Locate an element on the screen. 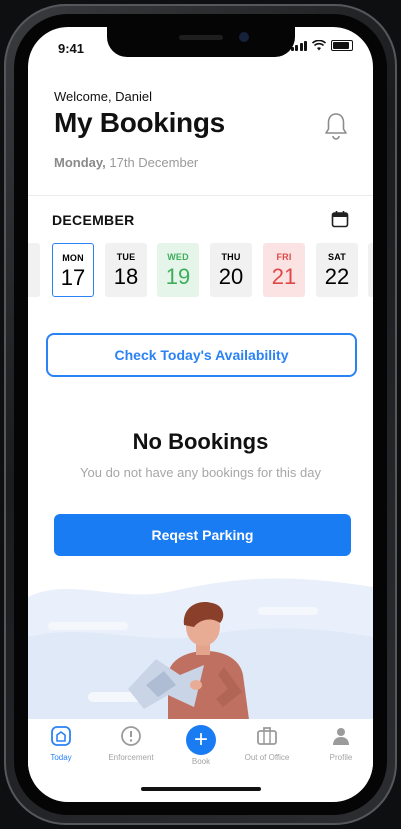 This screenshot has width=401, height=829. status-icons is located at coordinates (321, 45).